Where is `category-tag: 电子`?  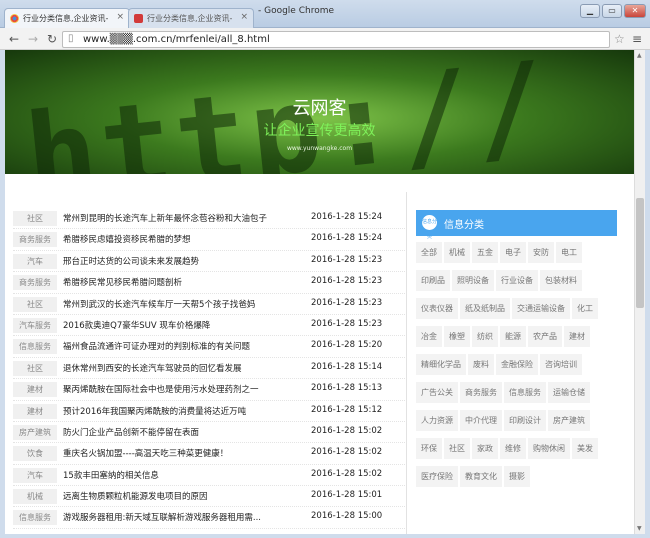
category-tag: 电子 is located at coordinates (513, 252).